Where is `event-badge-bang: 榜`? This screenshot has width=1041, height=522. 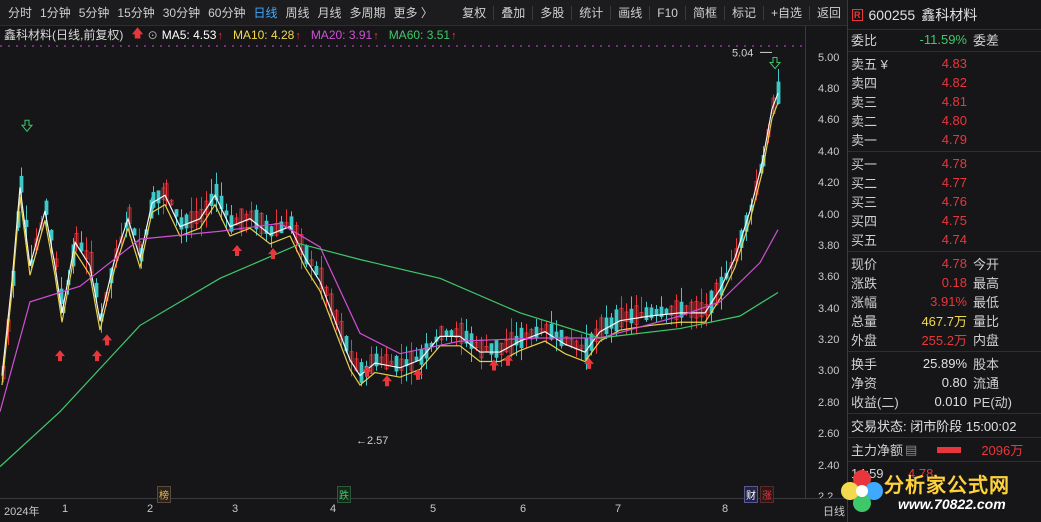
event-badge-bang: 榜 is located at coordinates (164, 494).